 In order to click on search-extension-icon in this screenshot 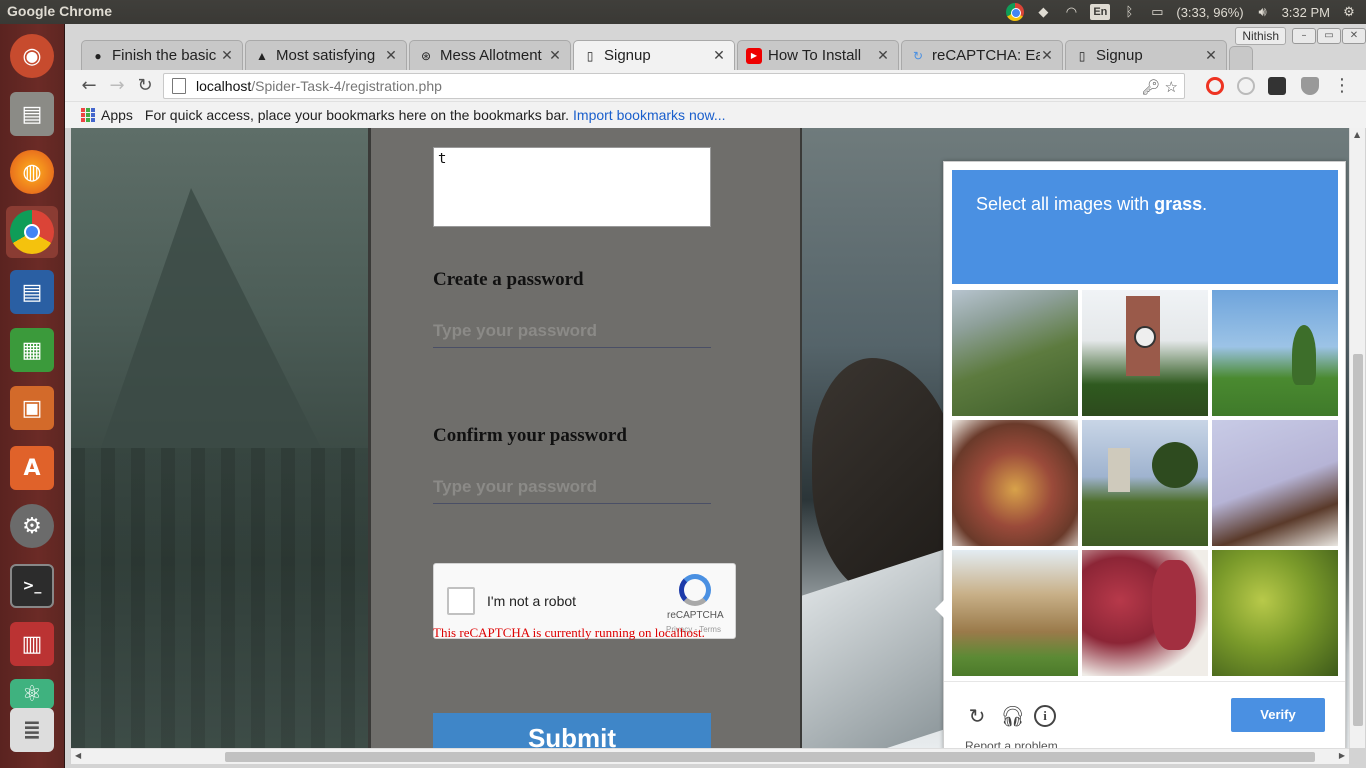, I will do `click(1246, 86)`.